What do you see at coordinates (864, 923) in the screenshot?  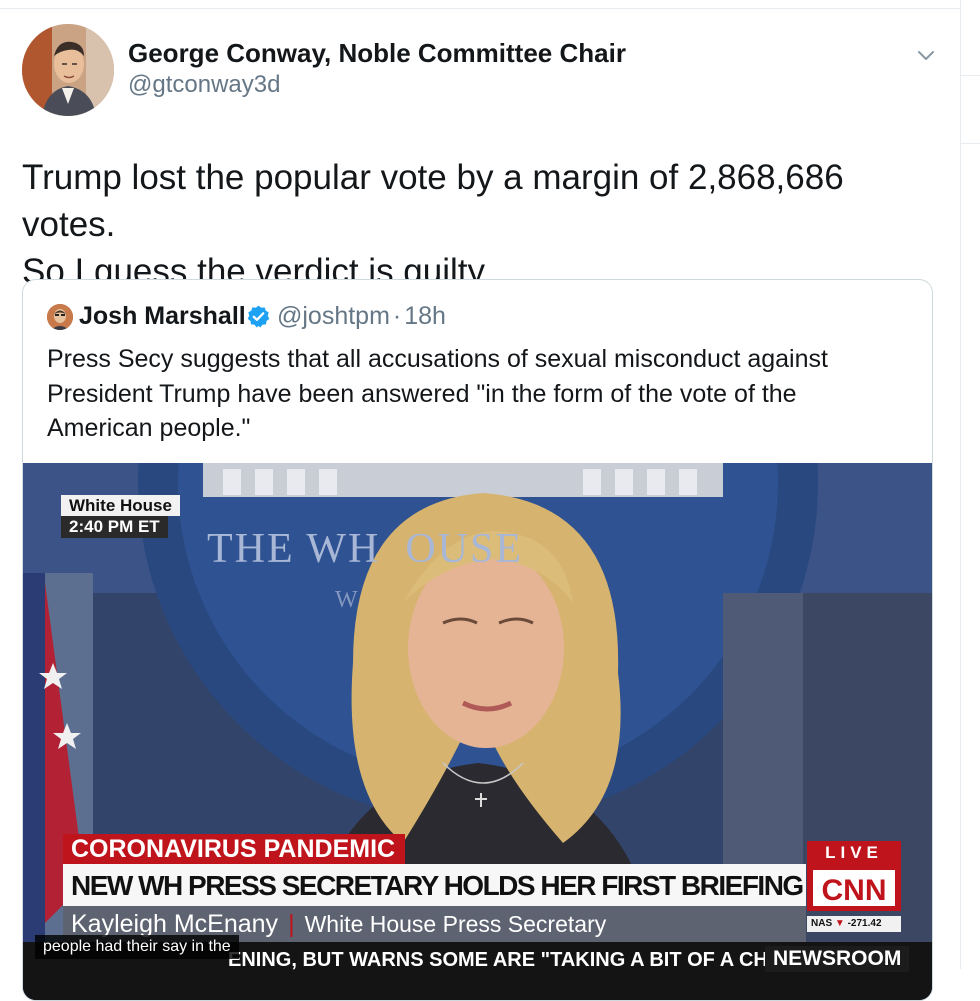 I see `market-value: -271.42` at bounding box center [864, 923].